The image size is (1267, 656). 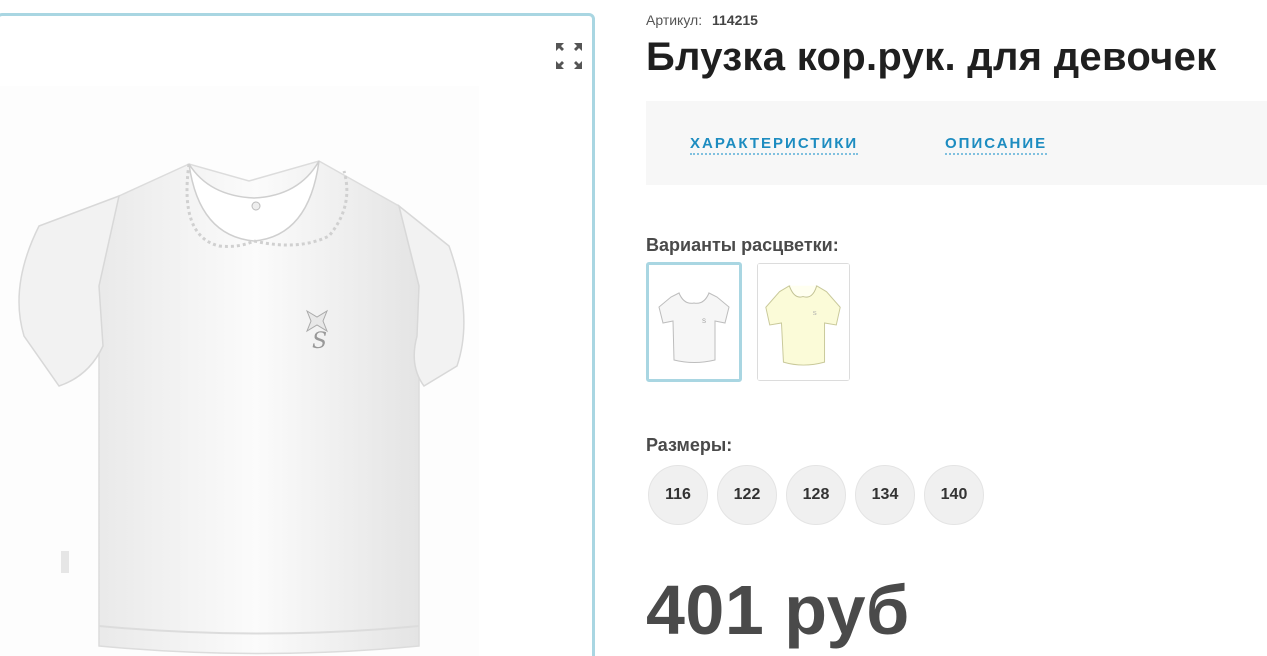 What do you see at coordinates (931, 57) in the screenshot?
I see `product-title: Блузка кор.рук. для девочек` at bounding box center [931, 57].